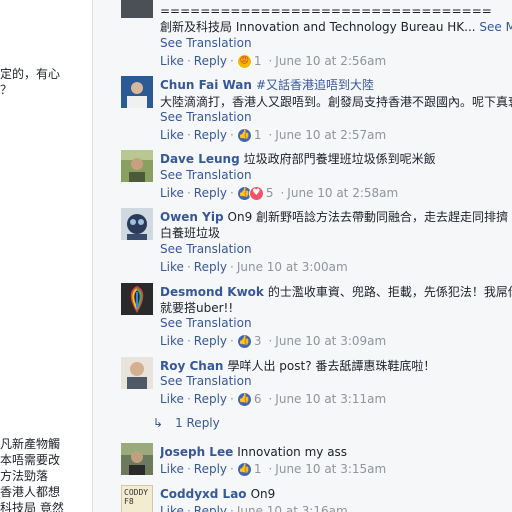  I want to click on comment-author: Coddyxd Lao, so click(203, 494).